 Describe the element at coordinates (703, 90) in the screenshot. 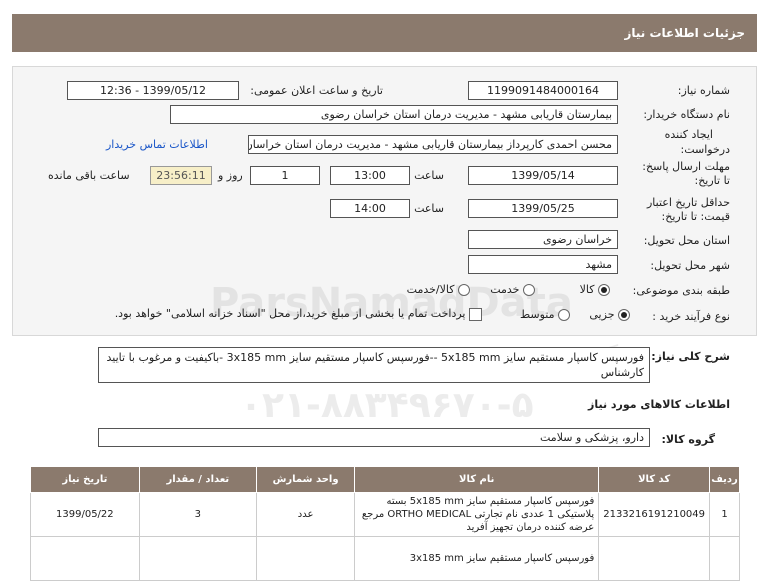

I see `need-number-label: شماره نیاز:` at that location.